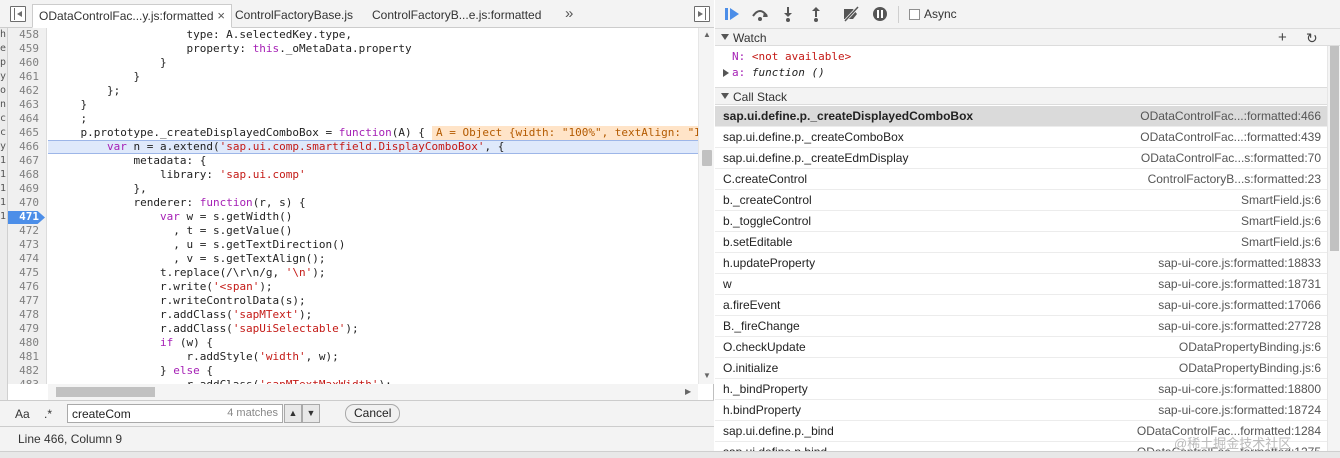  I want to click on call-frame-location: sap-ui-core.js:formatted:27728, so click(1239, 326).